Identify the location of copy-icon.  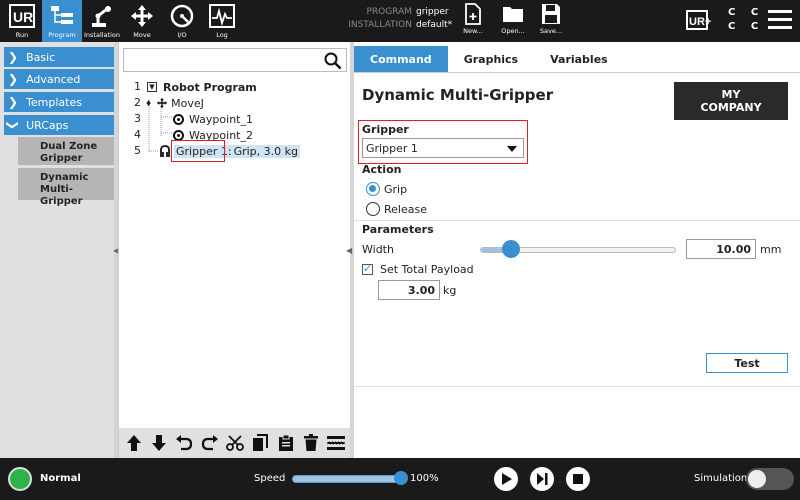
(261, 442).